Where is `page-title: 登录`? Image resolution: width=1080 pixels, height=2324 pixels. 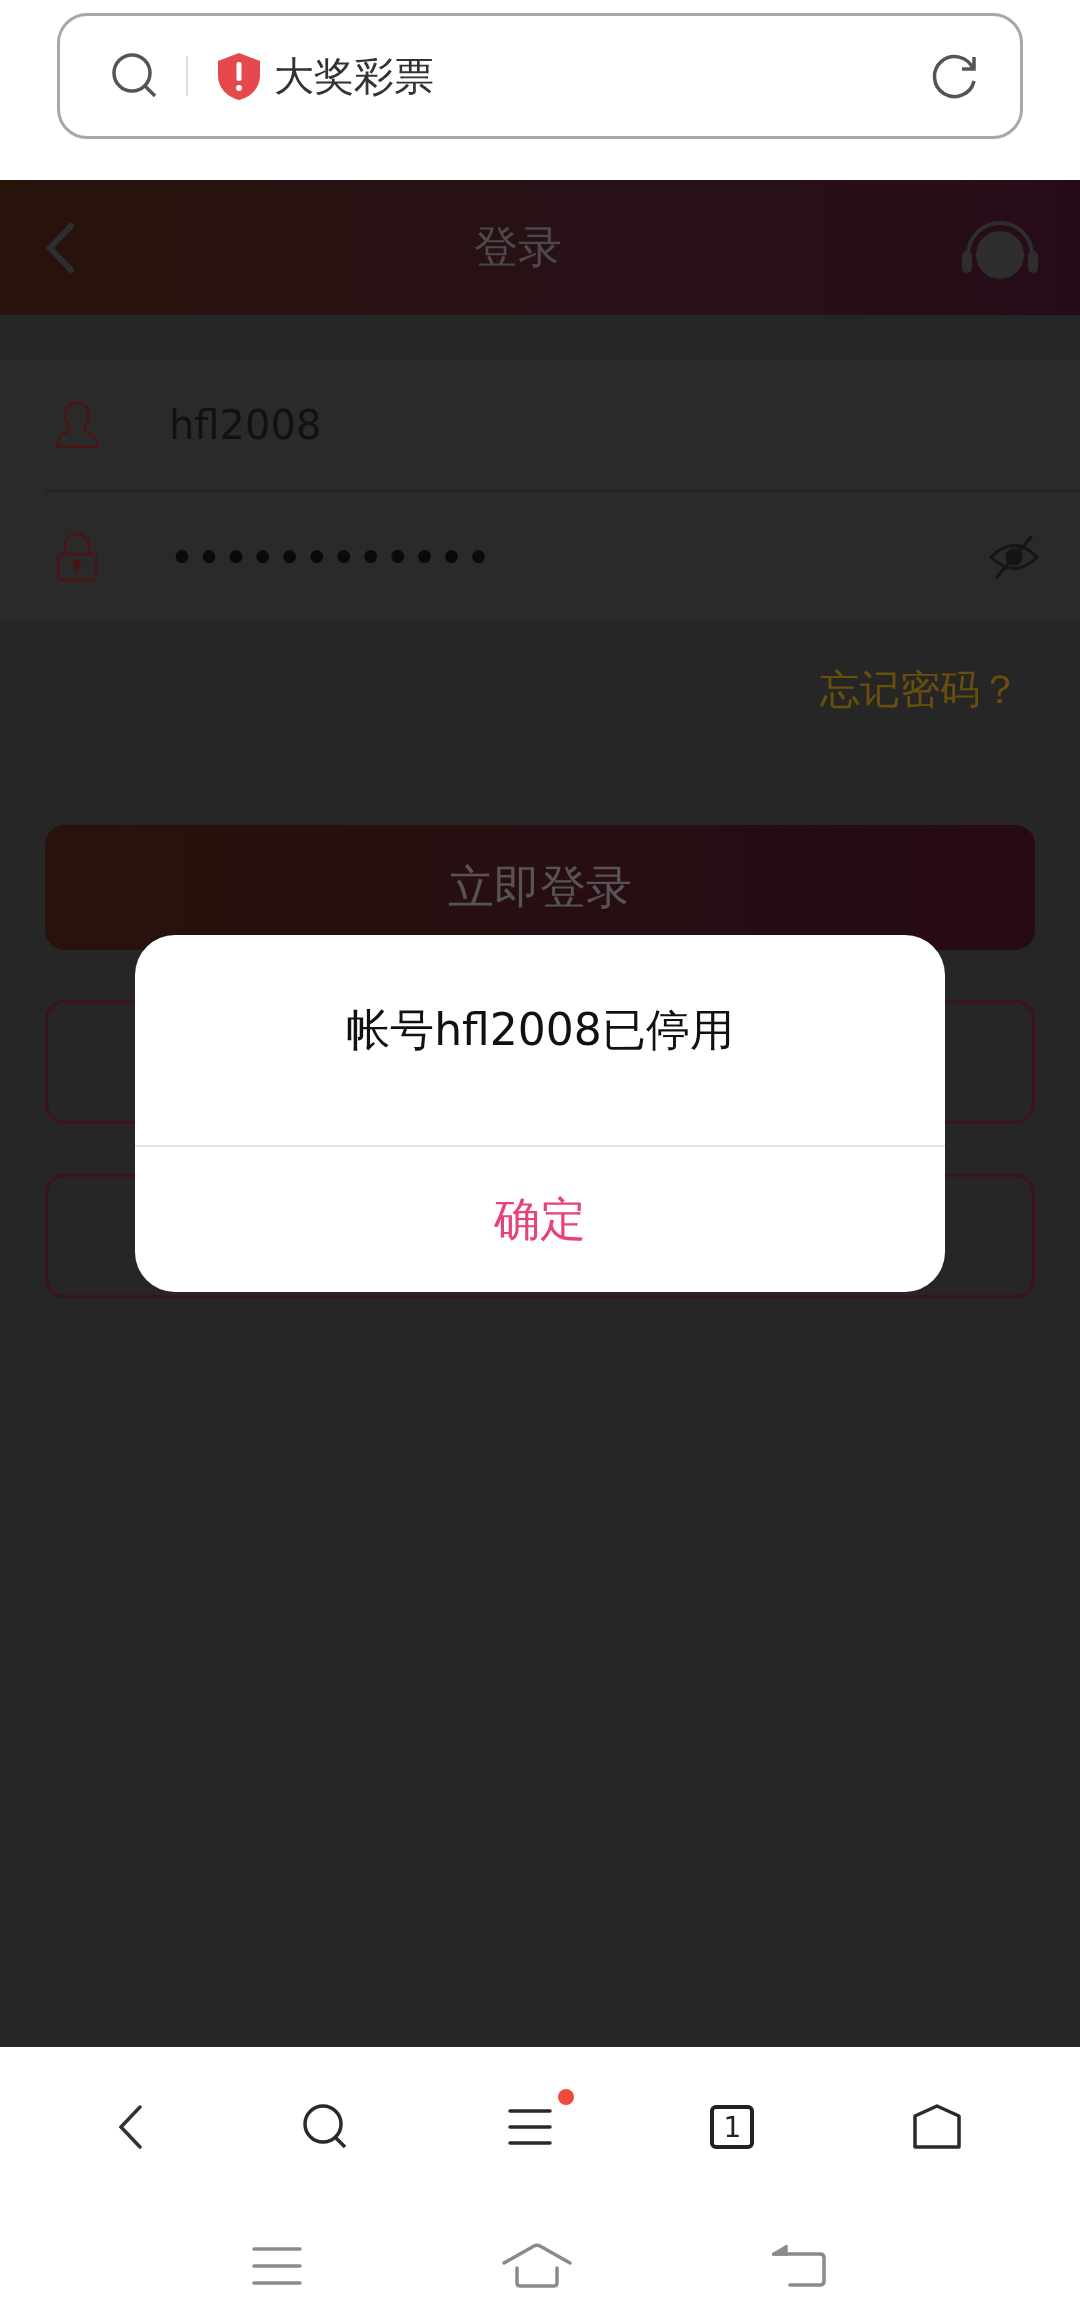
page-title: 登录 is located at coordinates (517, 247).